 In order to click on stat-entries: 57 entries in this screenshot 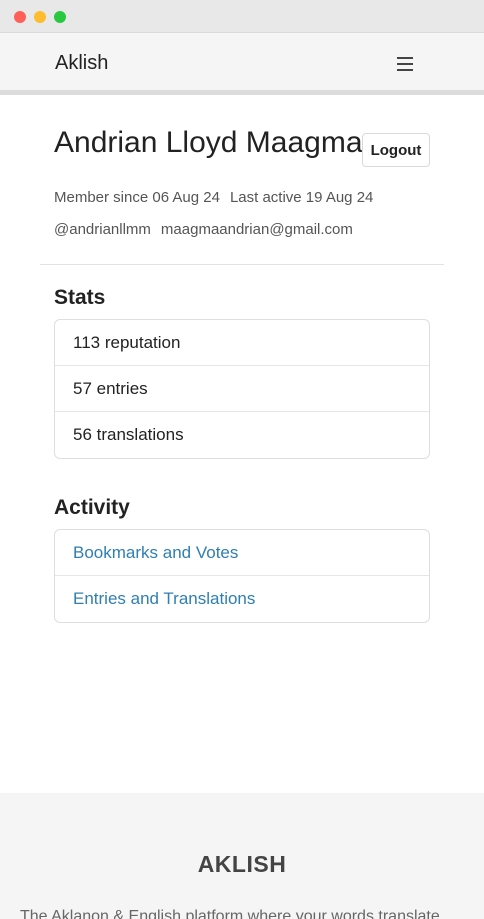, I will do `click(242, 389)`.